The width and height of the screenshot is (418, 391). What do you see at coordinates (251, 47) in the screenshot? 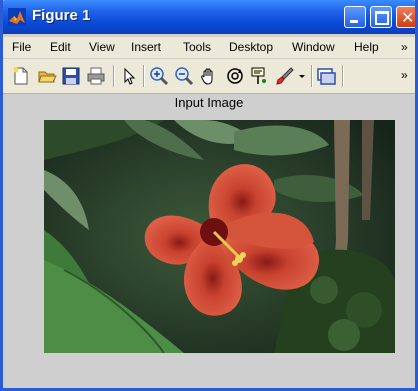
I see `menu-desktop: Desktop` at bounding box center [251, 47].